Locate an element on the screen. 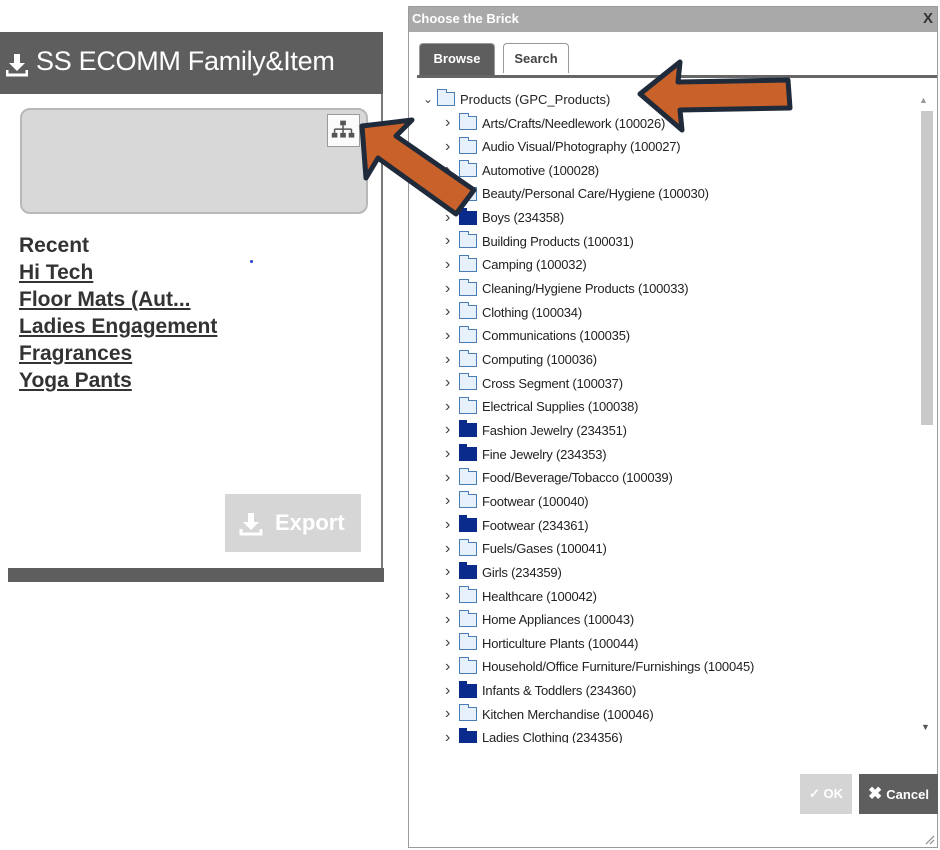  tree-node: › Building Products (100031) is located at coordinates (539, 241).